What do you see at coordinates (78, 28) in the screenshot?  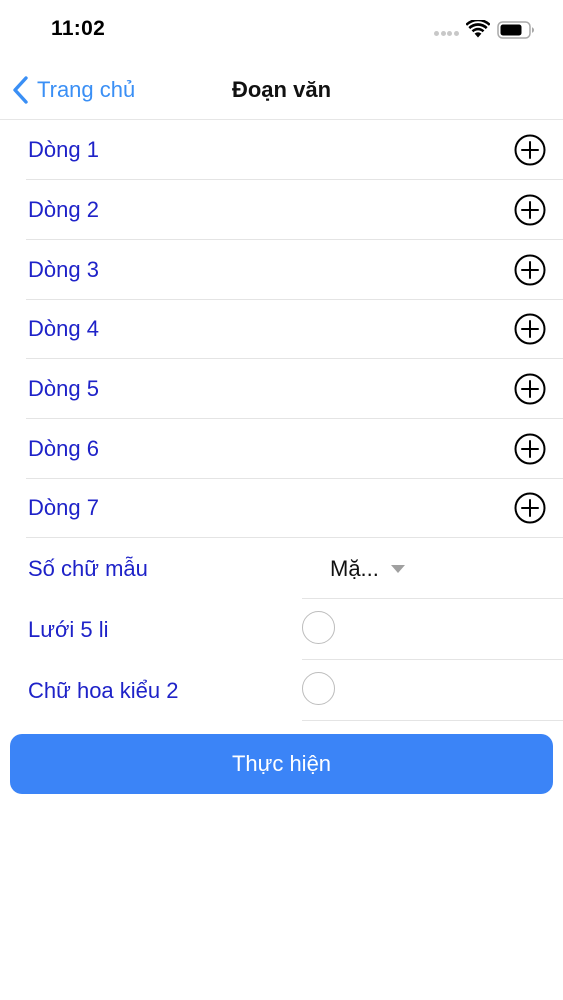 I see `status-time: 11:02` at bounding box center [78, 28].